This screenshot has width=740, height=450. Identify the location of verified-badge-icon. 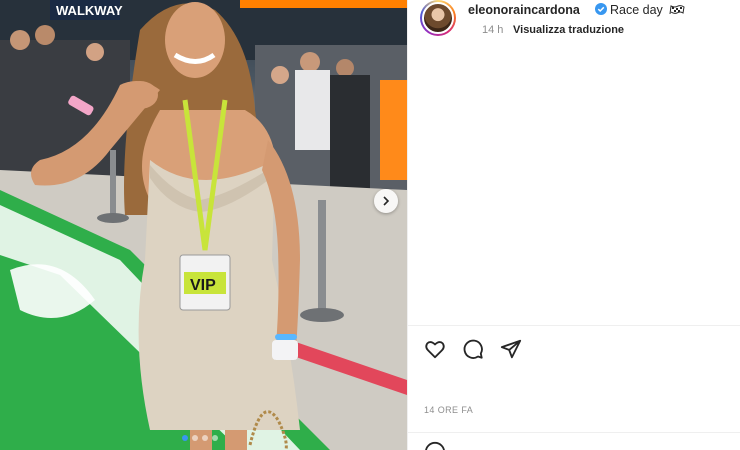
(601, 9).